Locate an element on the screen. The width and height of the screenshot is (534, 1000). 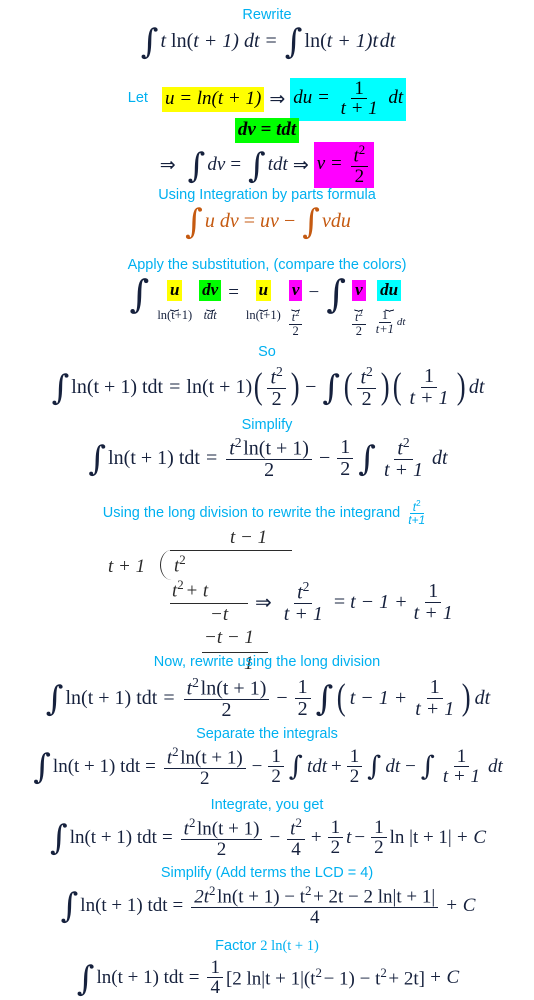
eq-separate-tdt: tdt is located at coordinates (317, 766).